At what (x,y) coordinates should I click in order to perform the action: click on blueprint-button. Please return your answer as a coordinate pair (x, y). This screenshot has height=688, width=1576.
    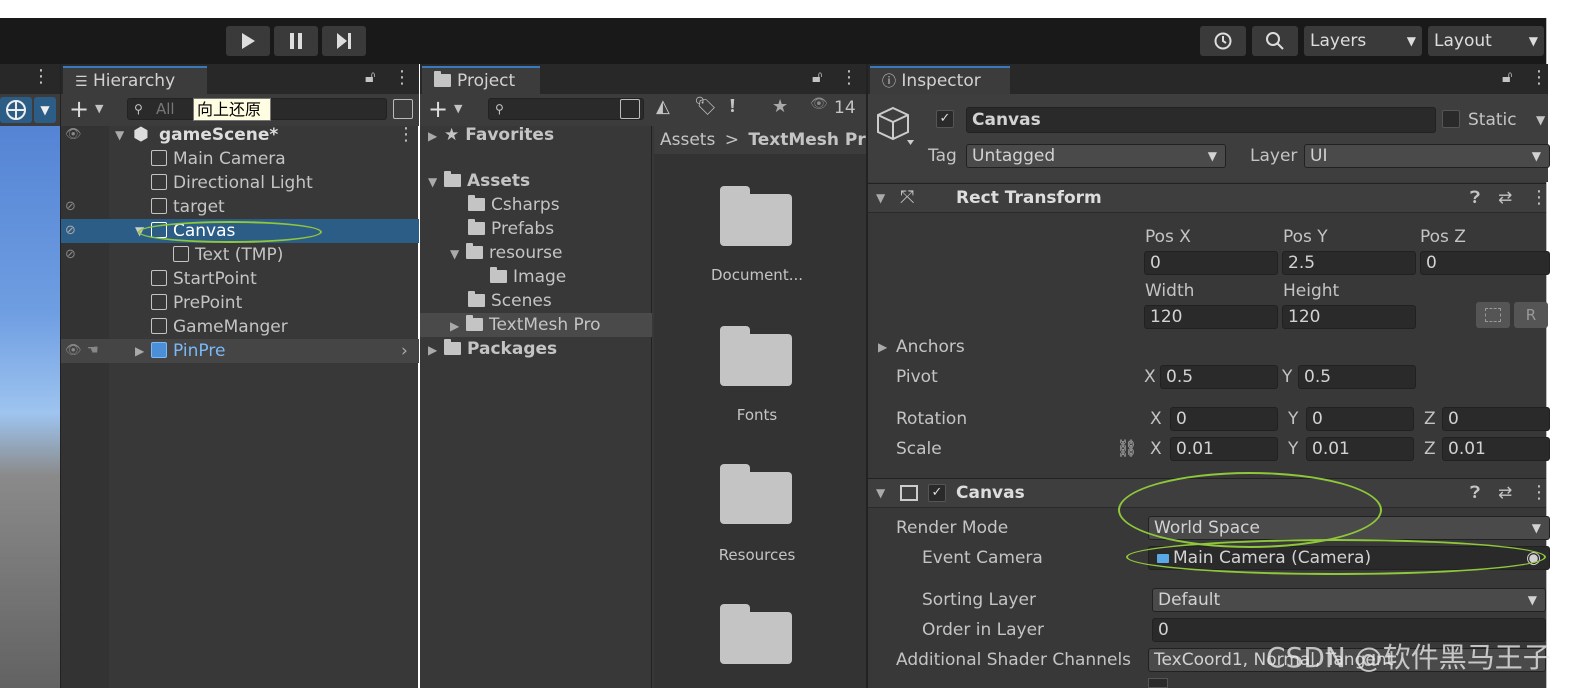
    Looking at the image, I should click on (1493, 315).